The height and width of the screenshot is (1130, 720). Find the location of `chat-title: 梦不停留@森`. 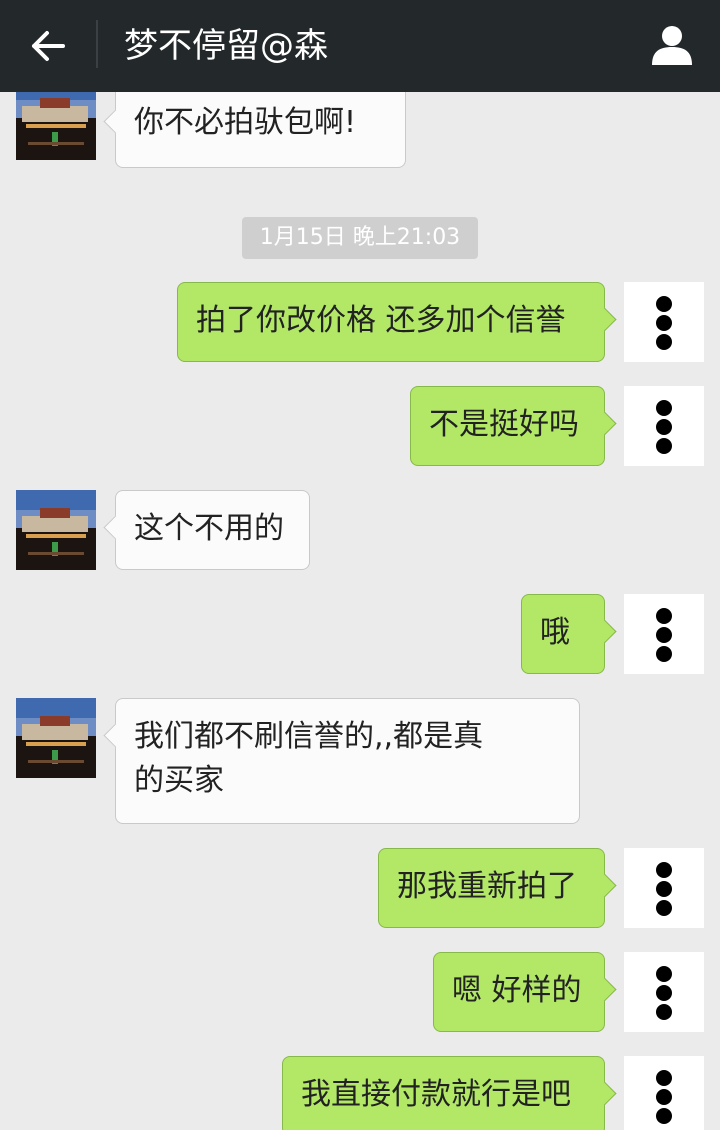

chat-title: 梦不停留@森 is located at coordinates (226, 46).